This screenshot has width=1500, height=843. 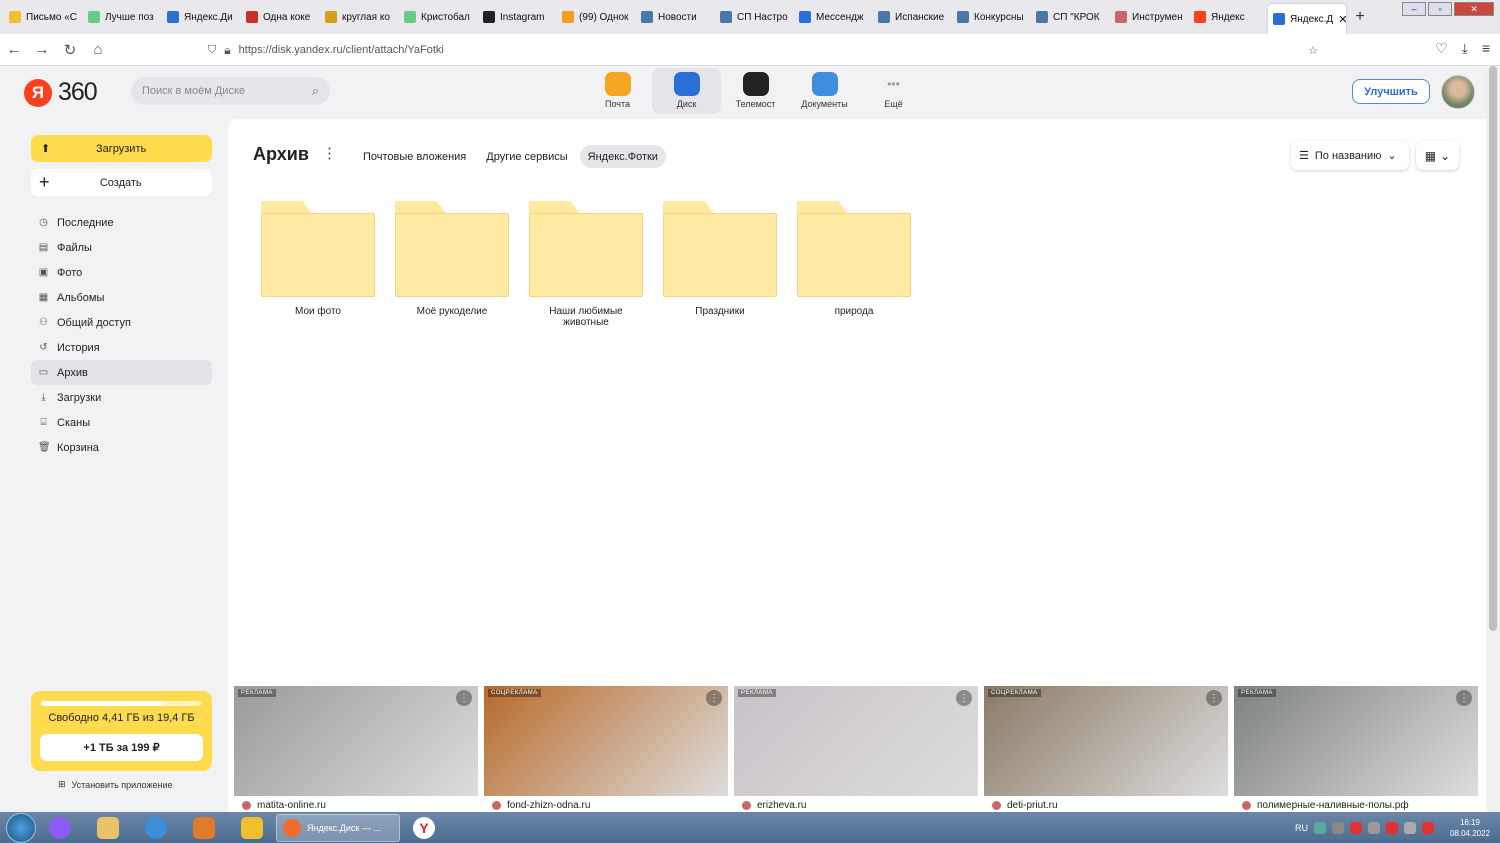 What do you see at coordinates (1465, 48) in the screenshot?
I see `downloads-icon: ⤓` at bounding box center [1465, 48].